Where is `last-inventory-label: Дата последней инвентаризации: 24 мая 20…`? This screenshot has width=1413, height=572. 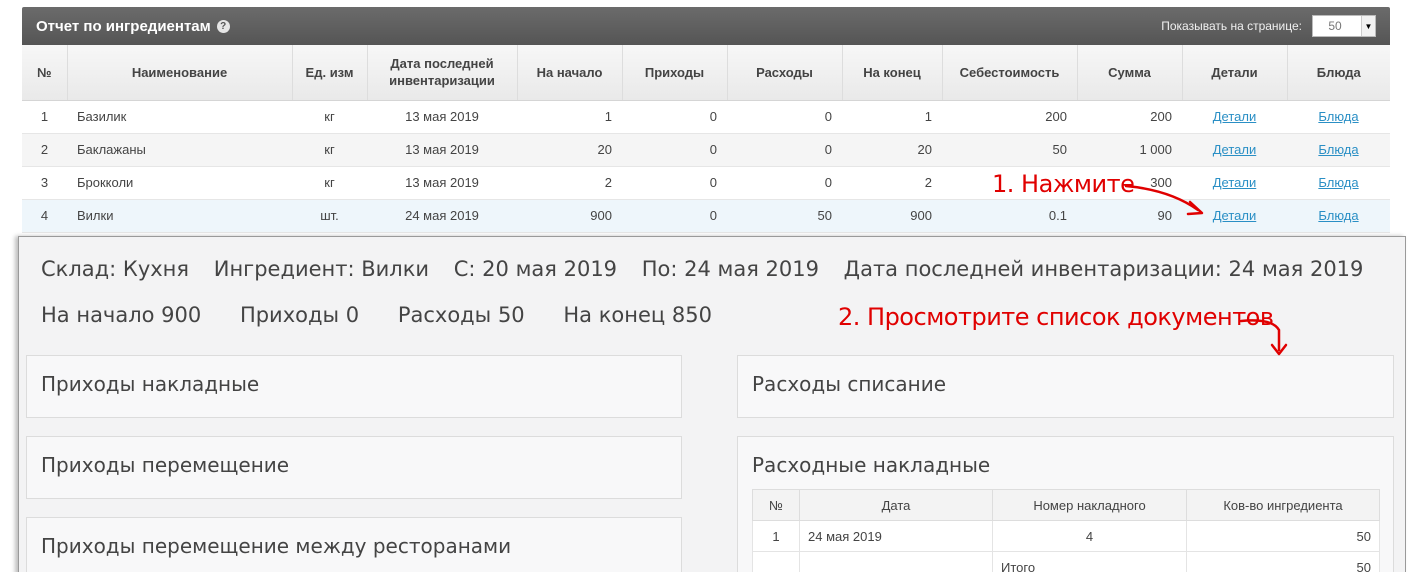
last-inventory-label: Дата последней инвентаризации: 24 мая 20… is located at coordinates (1103, 269).